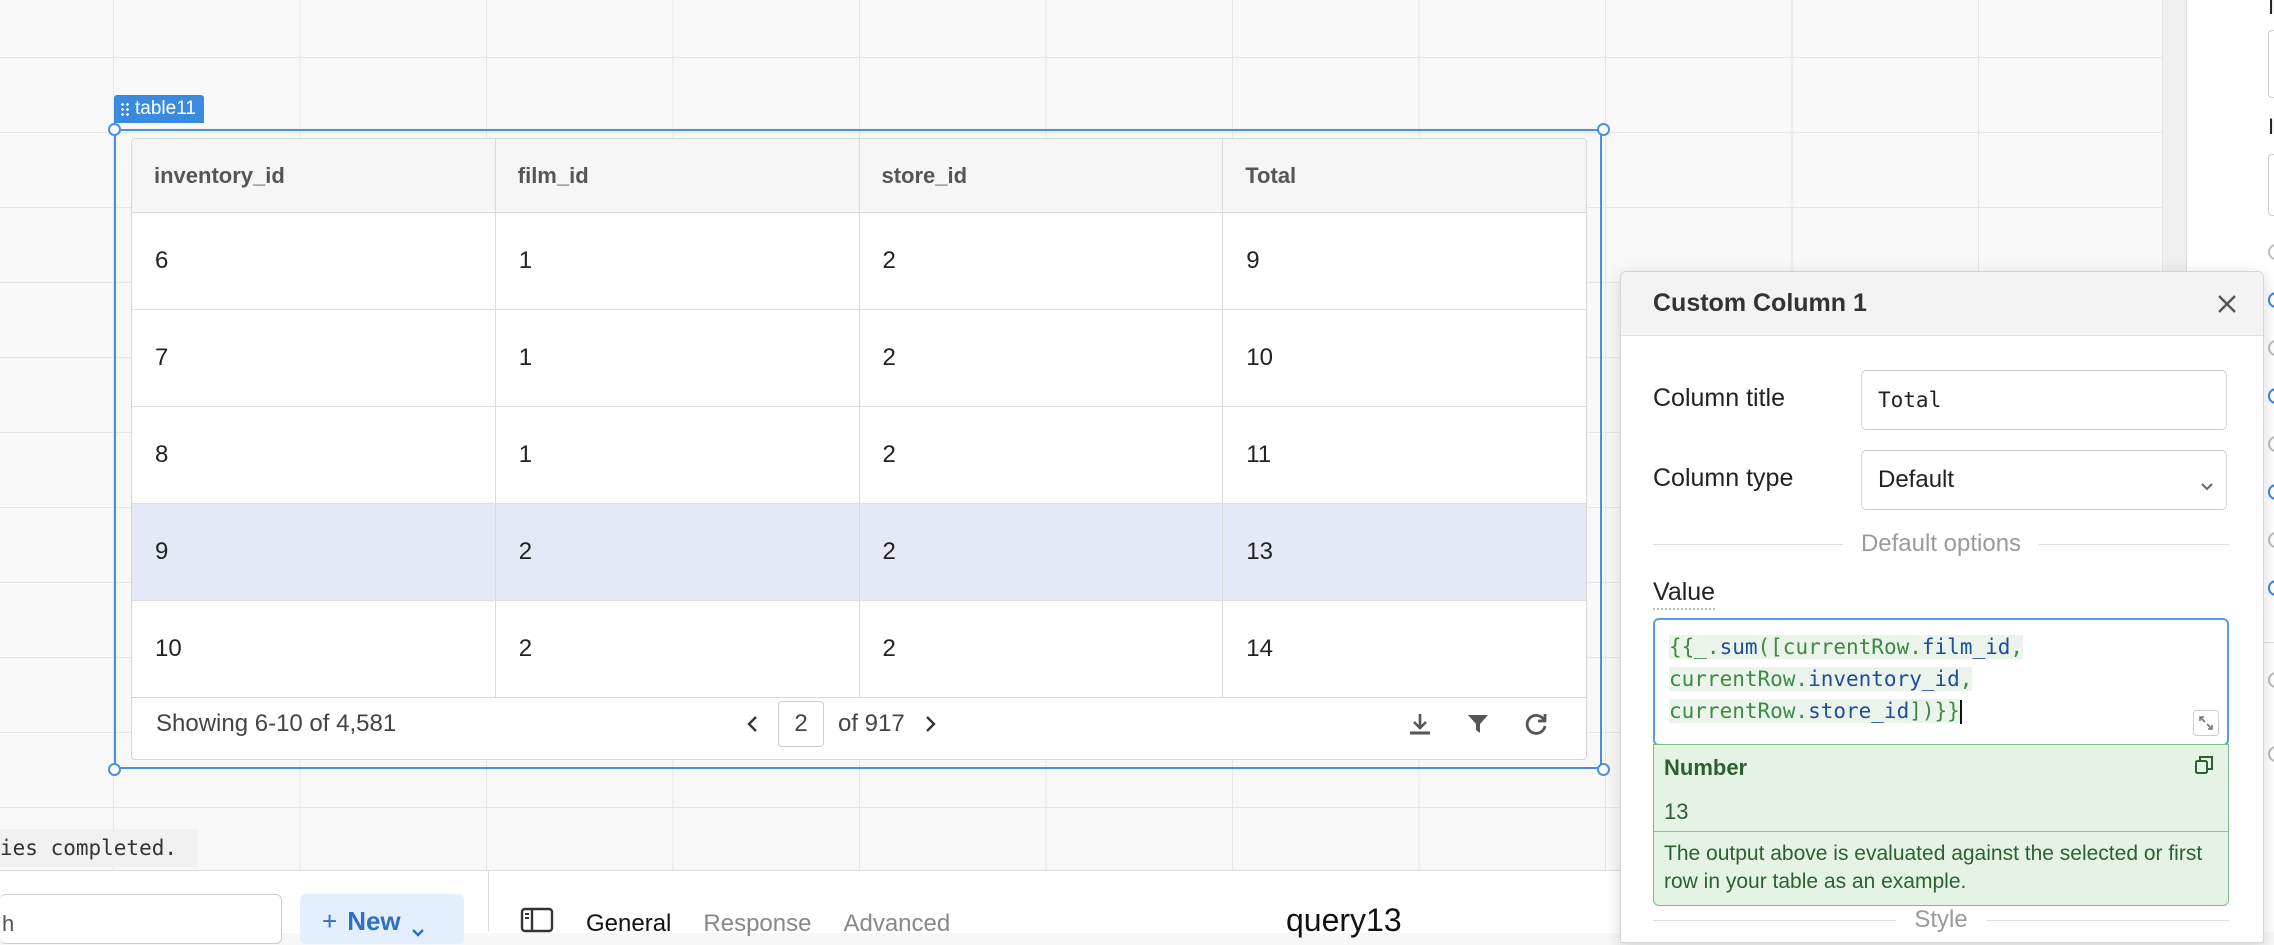  Describe the element at coordinates (99, 848) in the screenshot. I see `console-status: ies completed.` at that location.